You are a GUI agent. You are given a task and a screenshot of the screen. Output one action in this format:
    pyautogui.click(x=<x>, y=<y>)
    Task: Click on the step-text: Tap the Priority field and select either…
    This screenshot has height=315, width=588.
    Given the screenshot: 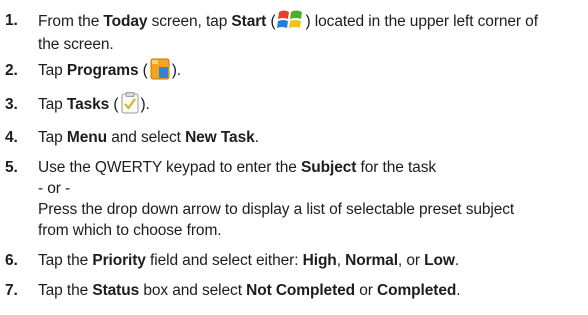 What is the action you would take?
    pyautogui.click(x=249, y=260)
    